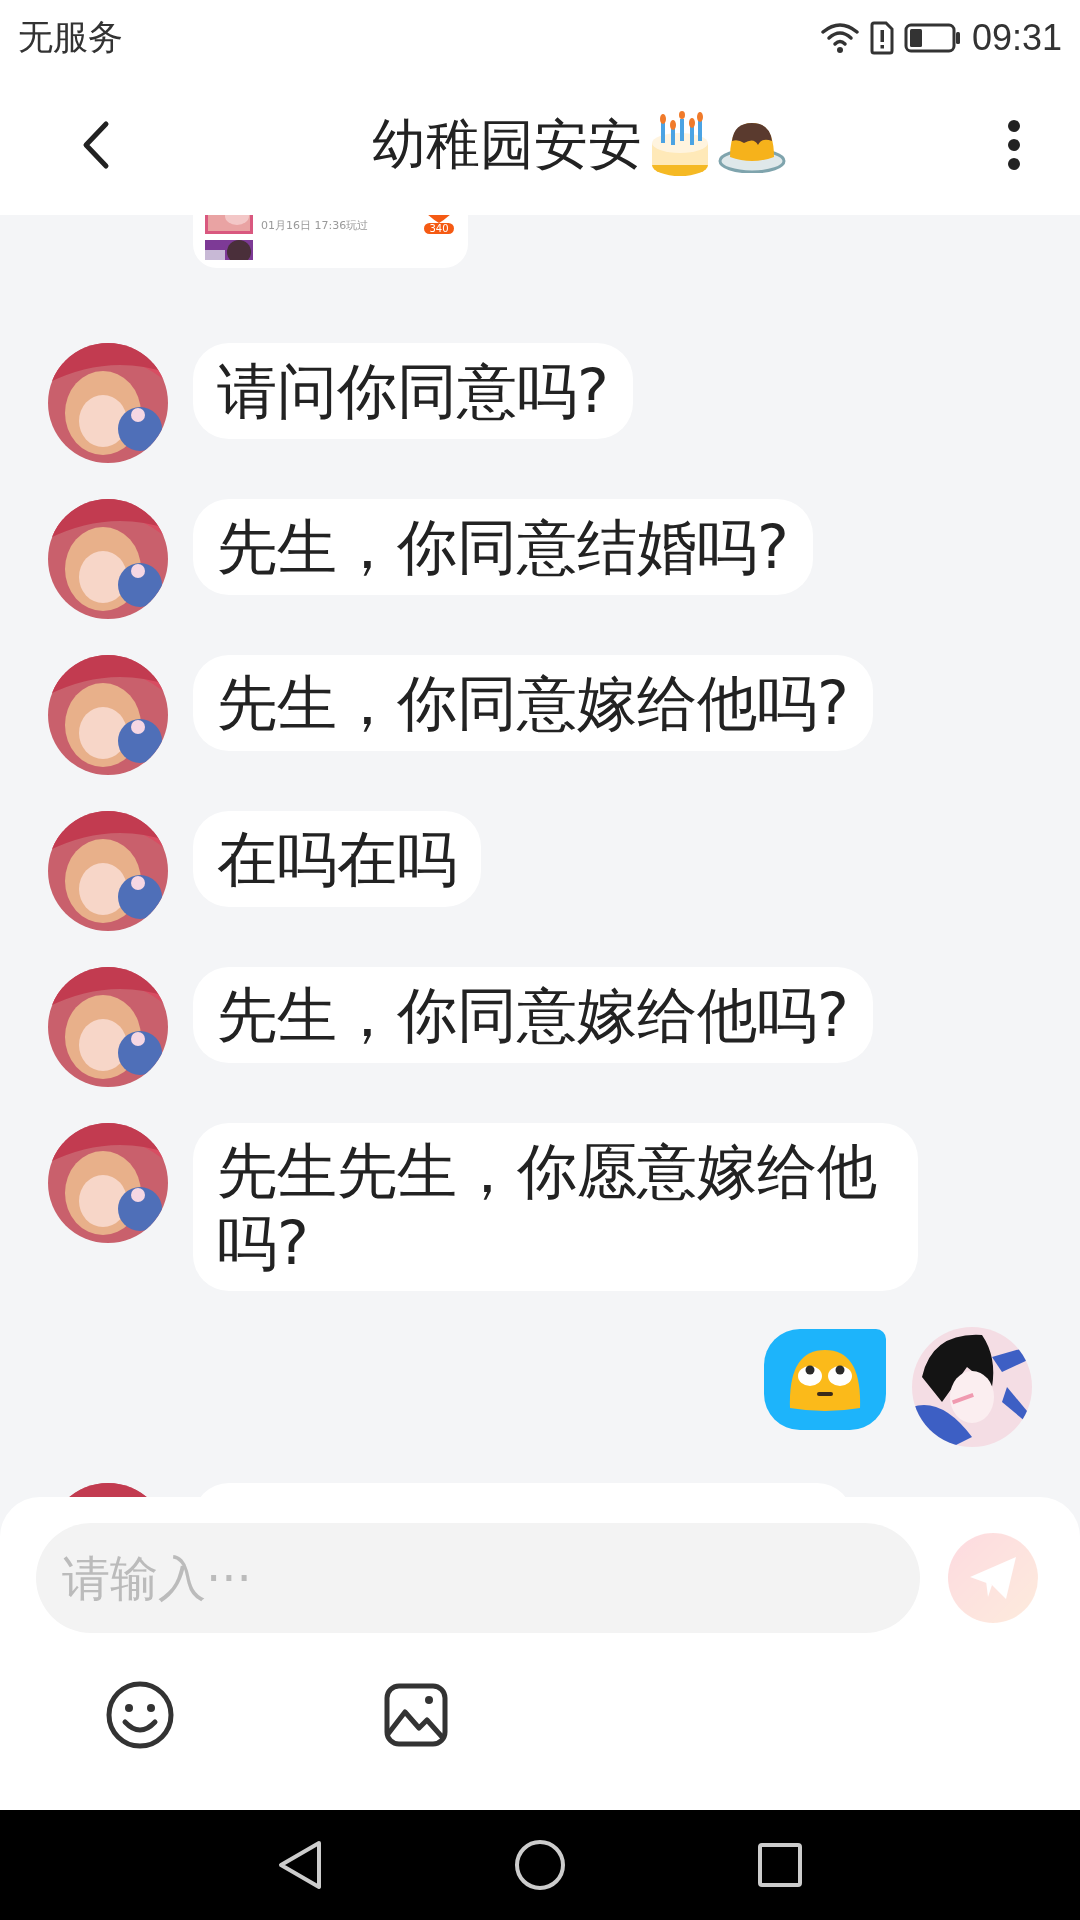  Describe the element at coordinates (1016, 37) in the screenshot. I see `clock-time: 09:31` at that location.